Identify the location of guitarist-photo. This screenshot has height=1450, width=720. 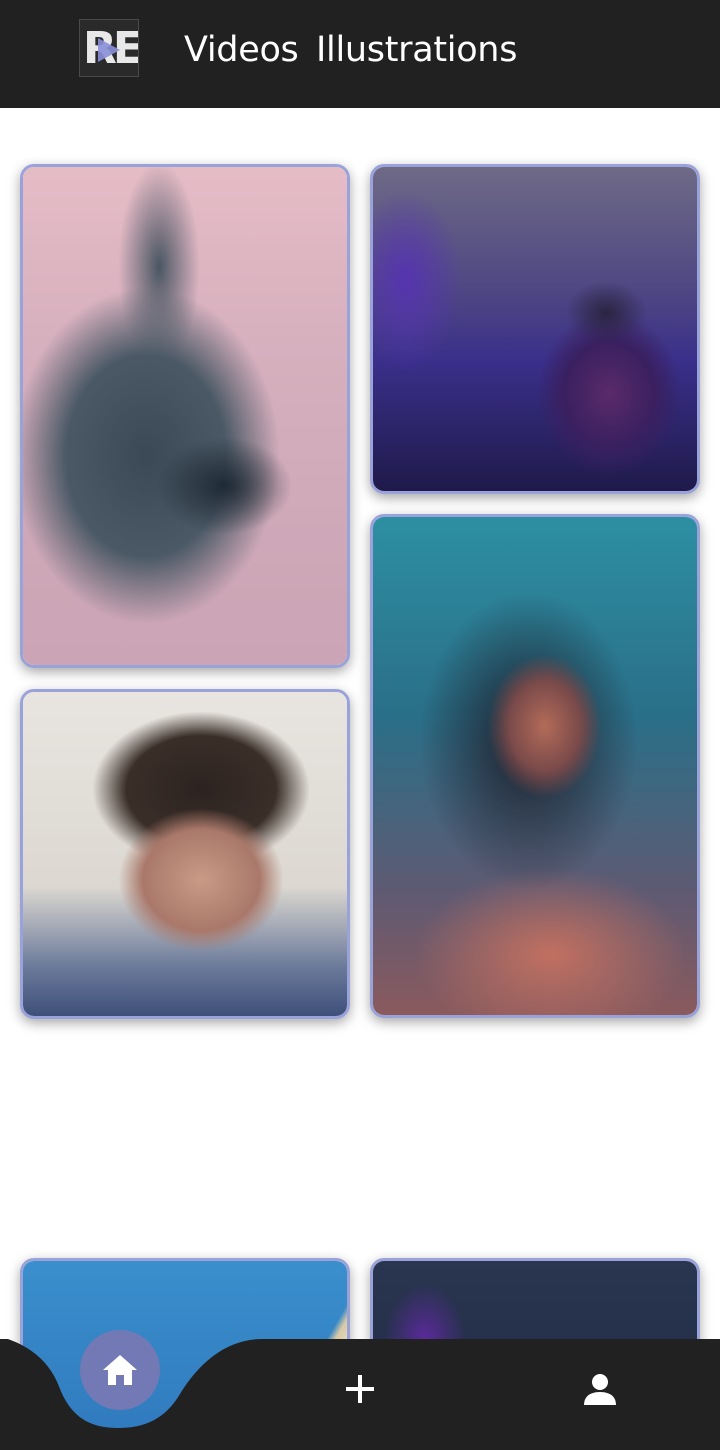
(535, 329).